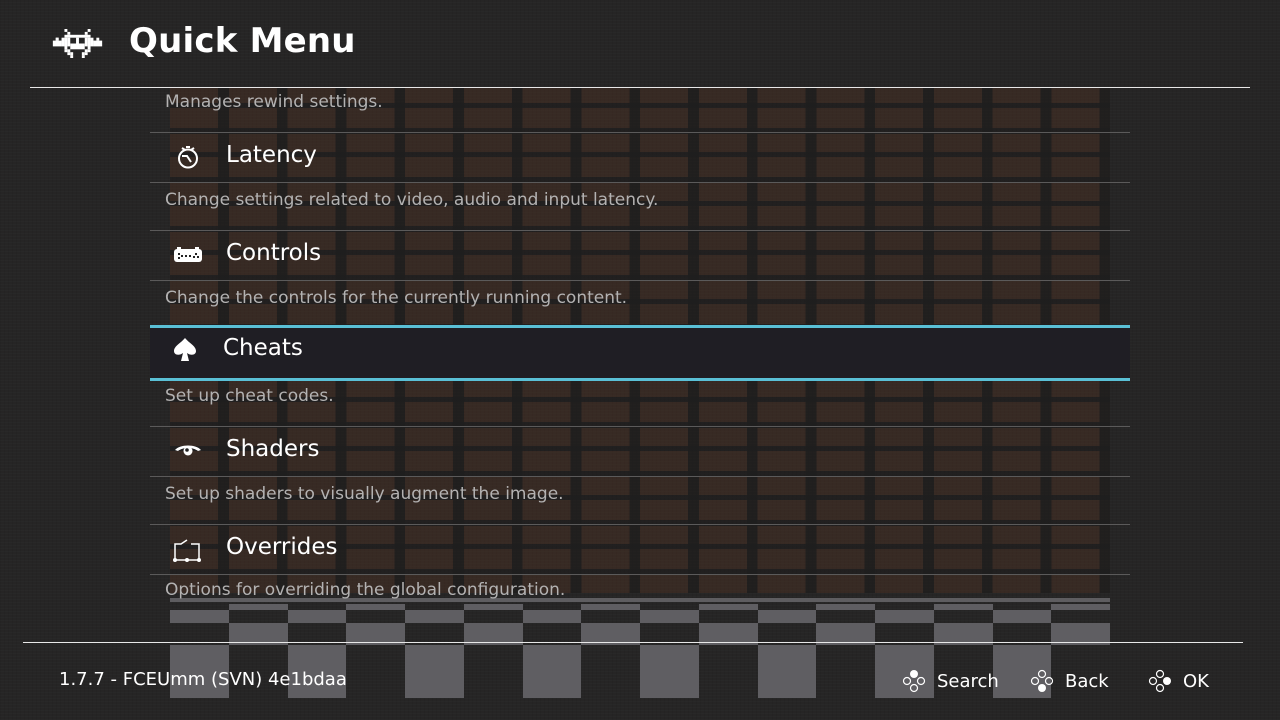  Describe the element at coordinates (1087, 681) in the screenshot. I see `back-button-label: Back` at that location.